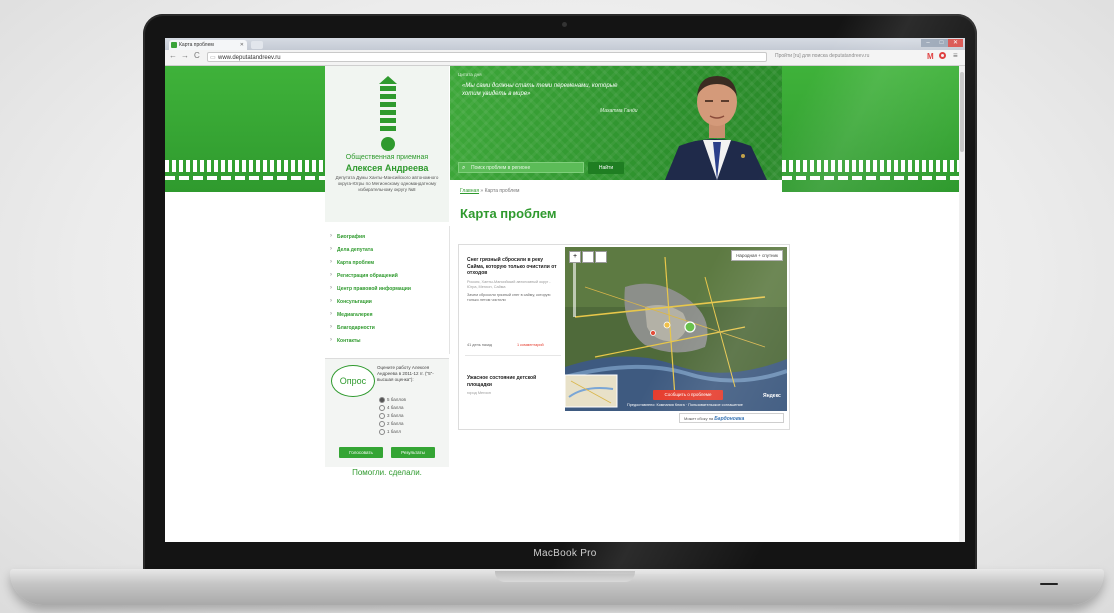 This screenshot has height=613, width=1114. I want to click on map-type-select: Народная + спутник, so click(757, 255).